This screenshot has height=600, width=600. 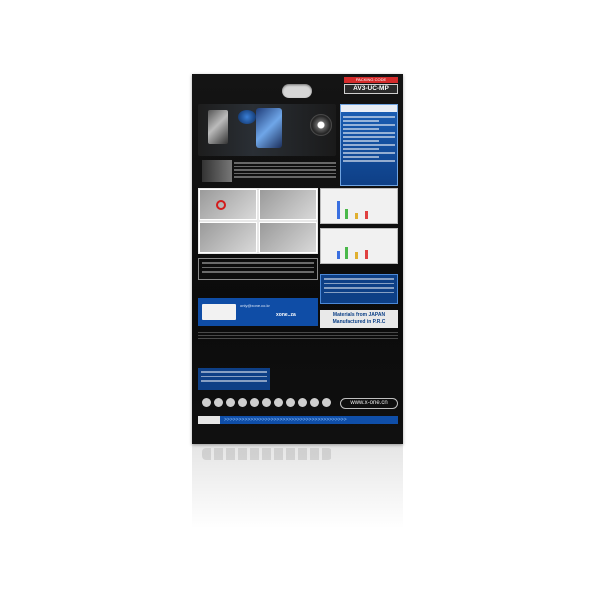 I want to click on certification-icons, so click(x=268, y=403).